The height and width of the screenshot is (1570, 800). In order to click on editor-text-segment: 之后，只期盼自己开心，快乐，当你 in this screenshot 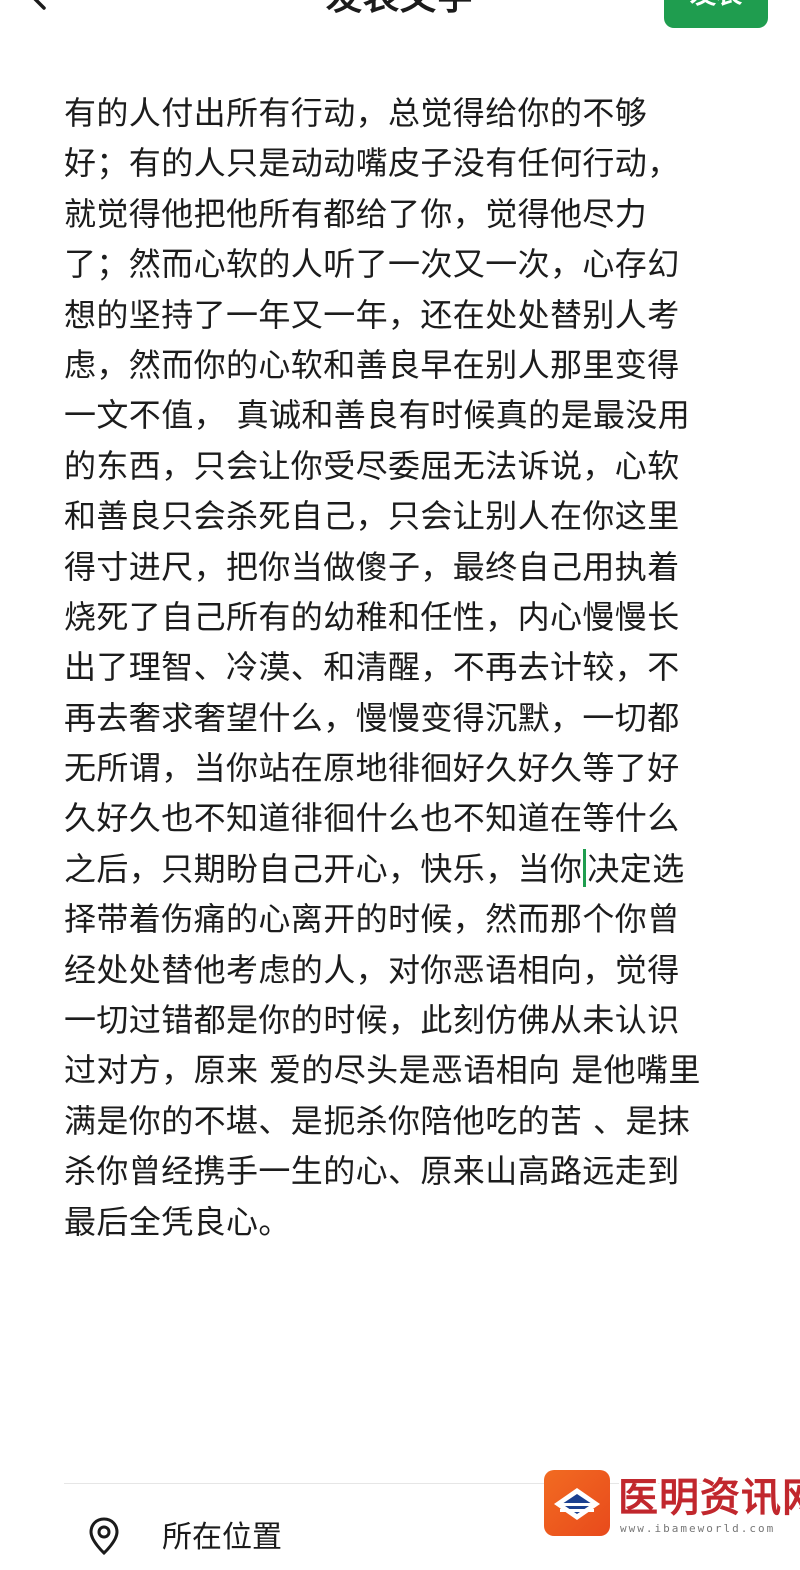, I will do `click(323, 868)`.